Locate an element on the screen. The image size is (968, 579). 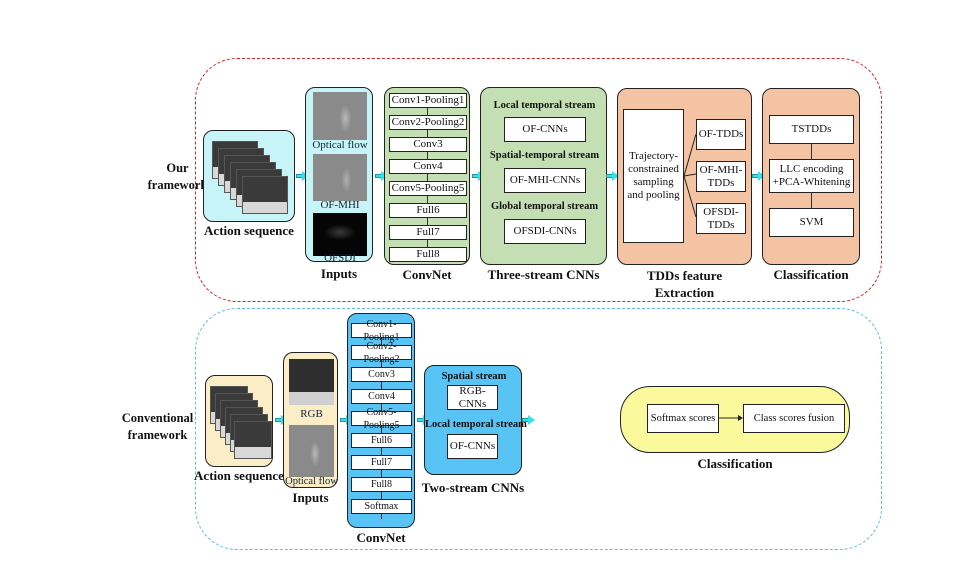
classification-step: LLC encoding +PCA-Whitening is located at coordinates (811, 176).